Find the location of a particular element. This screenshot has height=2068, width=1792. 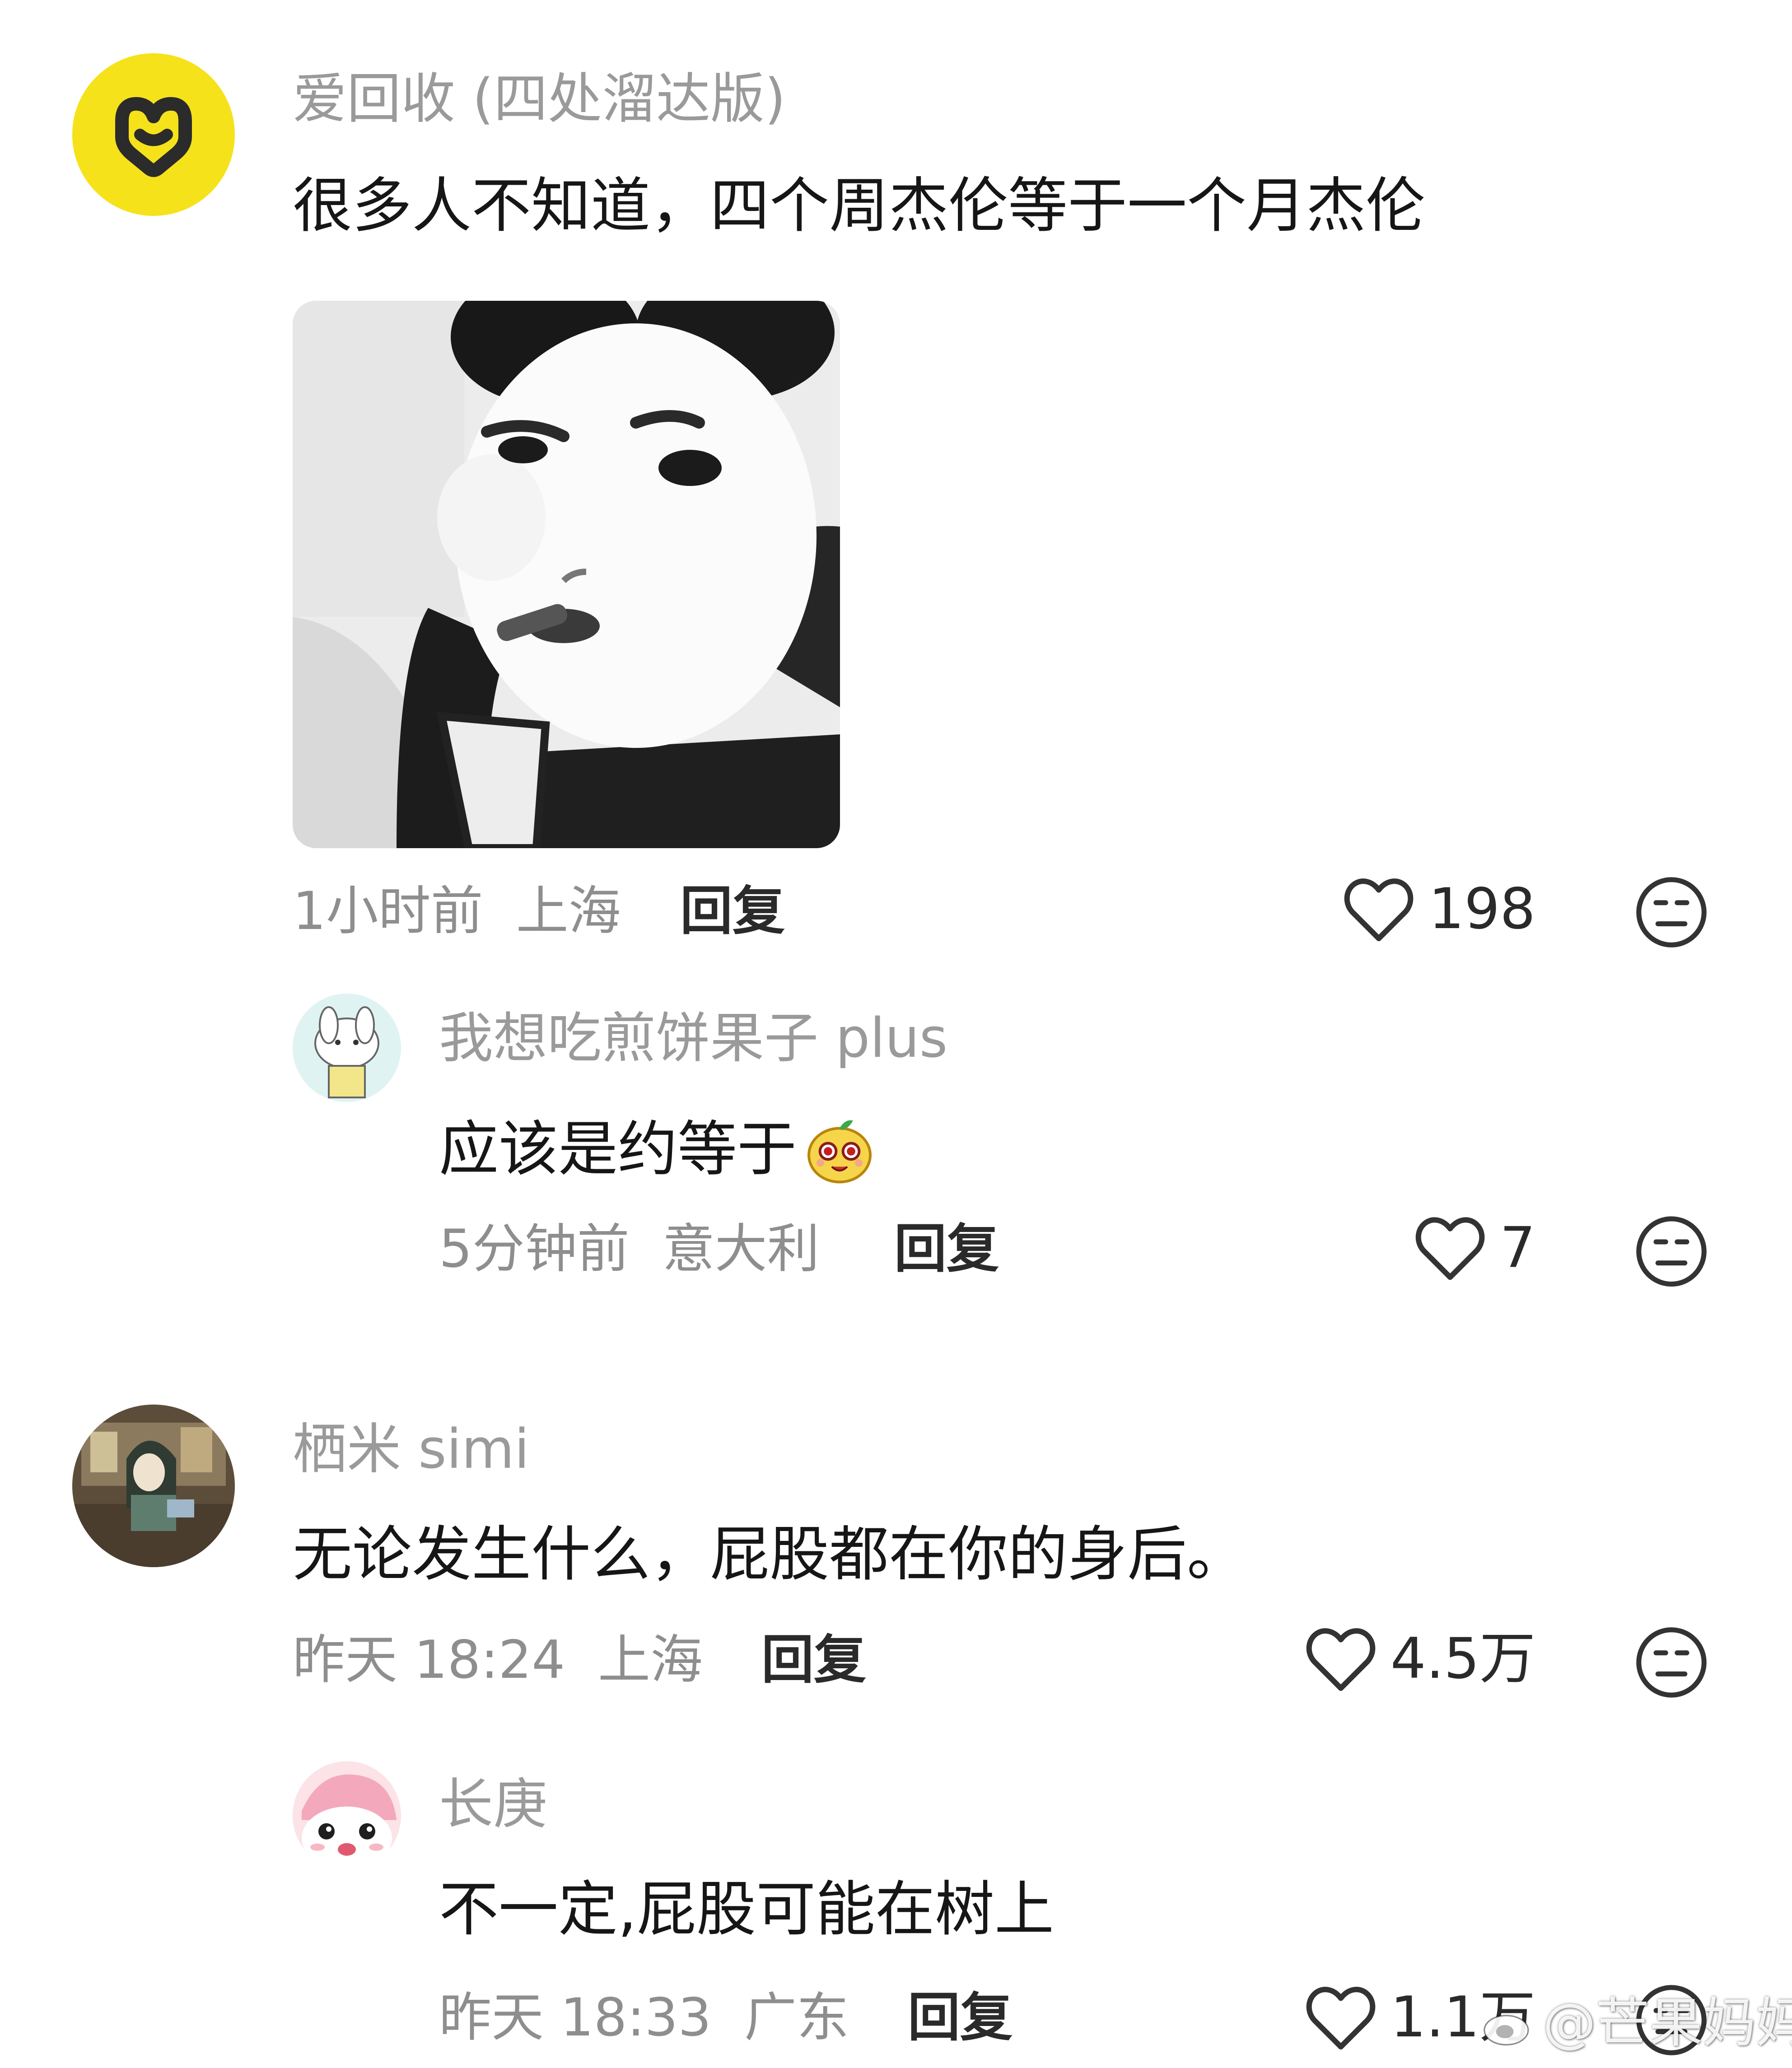

bunny-cartoon-avatar-icon is located at coordinates (347, 1048).